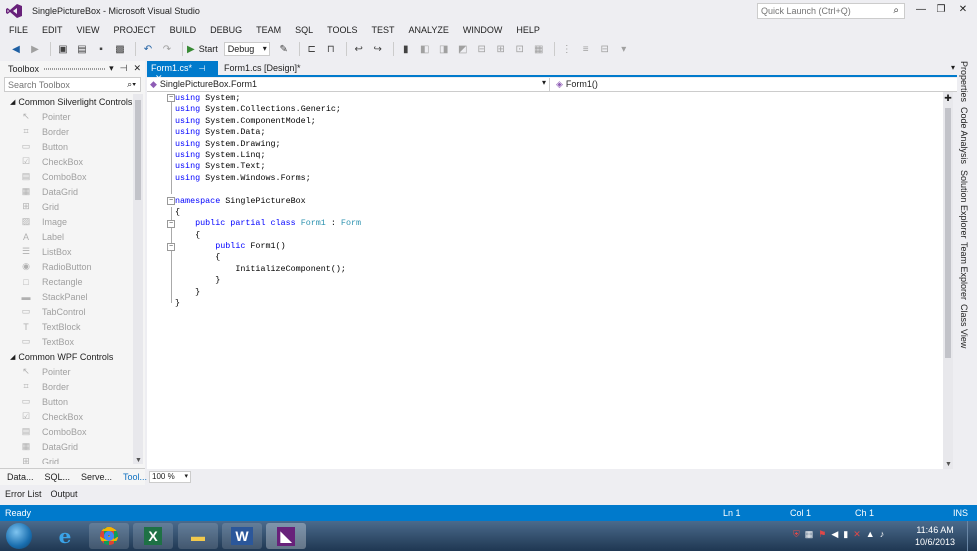 Image resolution: width=977 pixels, height=551 pixels. What do you see at coordinates (167, 49) in the screenshot?
I see `redo-icon: ↷` at bounding box center [167, 49].